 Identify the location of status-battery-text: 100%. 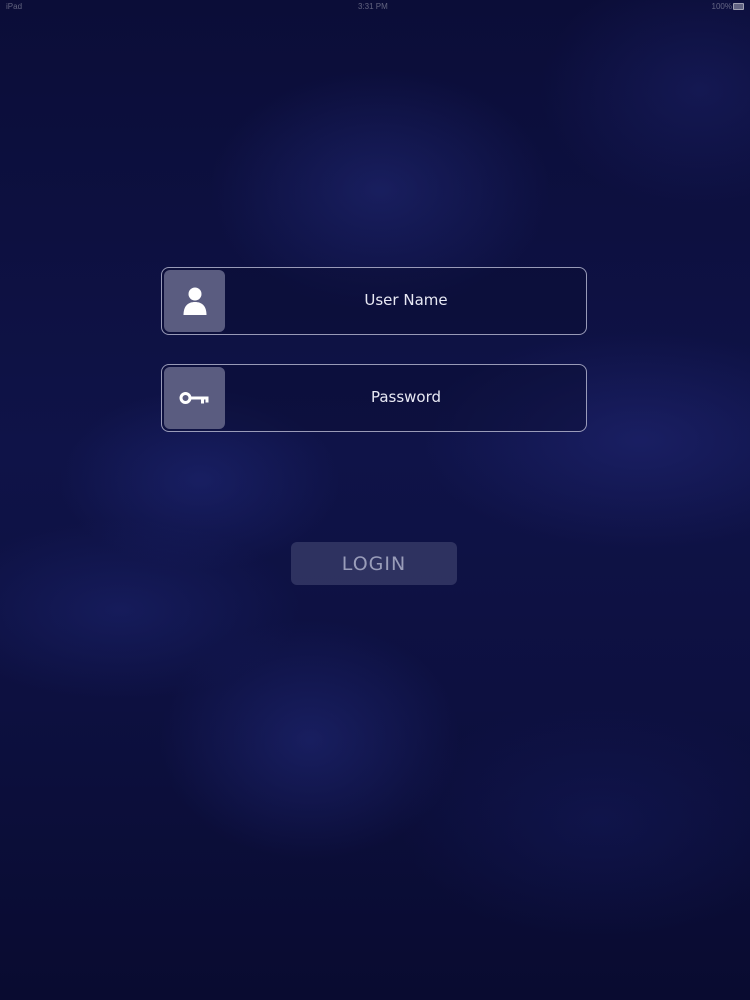
(721, 6).